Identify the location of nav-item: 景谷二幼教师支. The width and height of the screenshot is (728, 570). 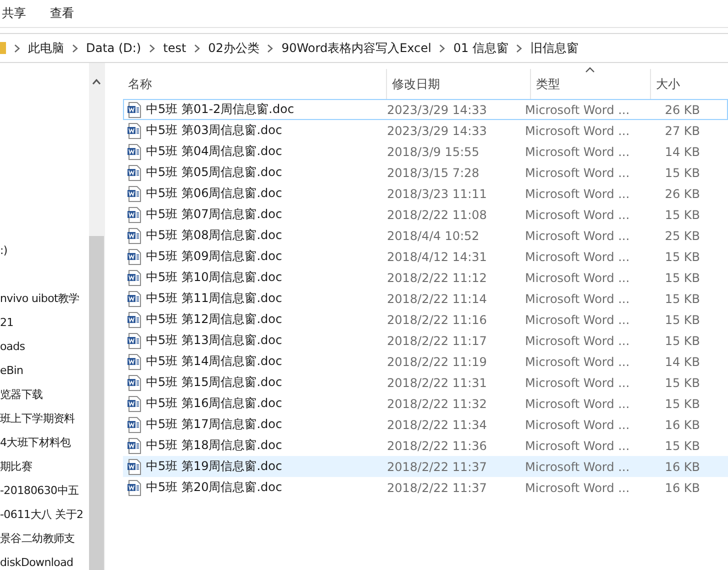
(44, 539).